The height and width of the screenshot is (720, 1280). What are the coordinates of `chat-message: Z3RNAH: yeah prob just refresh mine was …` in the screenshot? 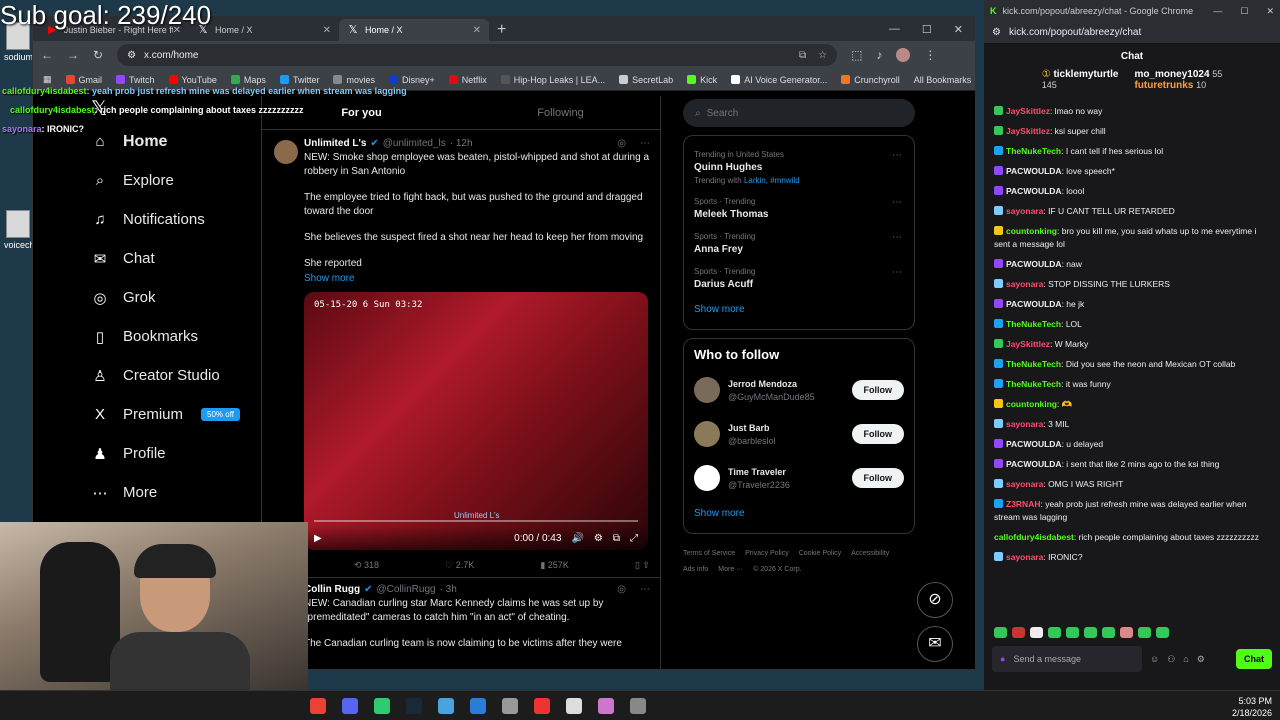 It's located at (1132, 511).